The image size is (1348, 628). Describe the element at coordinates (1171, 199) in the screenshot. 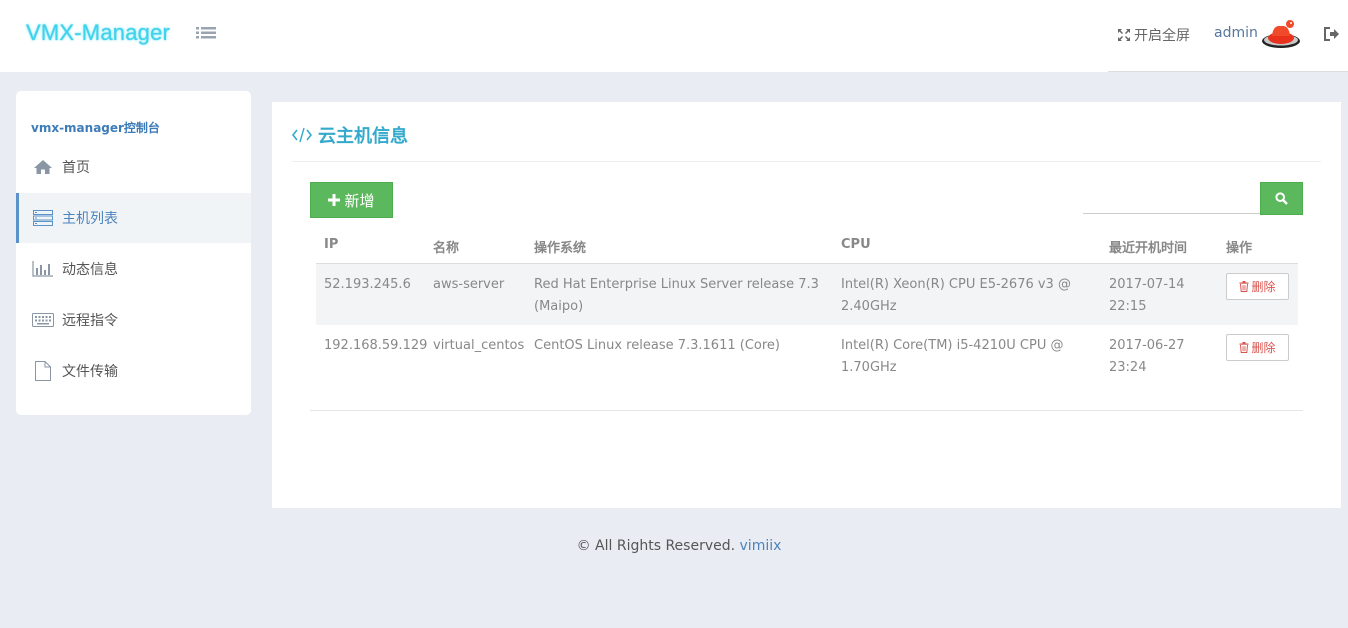

I see `search-input` at that location.